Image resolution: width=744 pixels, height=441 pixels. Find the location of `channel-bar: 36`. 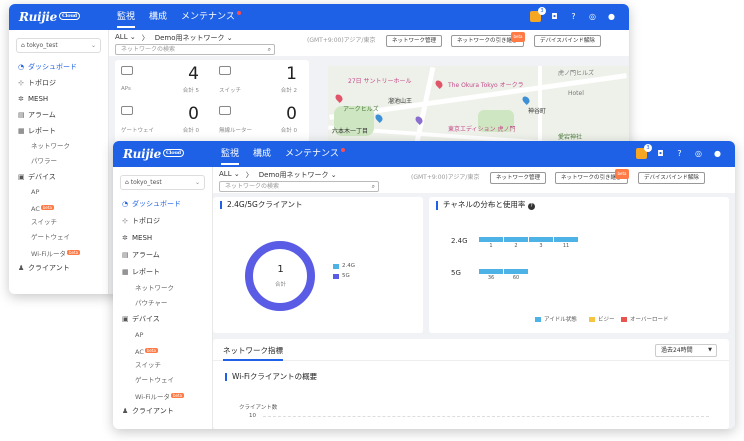

channel-bar: 36 is located at coordinates (491, 275).